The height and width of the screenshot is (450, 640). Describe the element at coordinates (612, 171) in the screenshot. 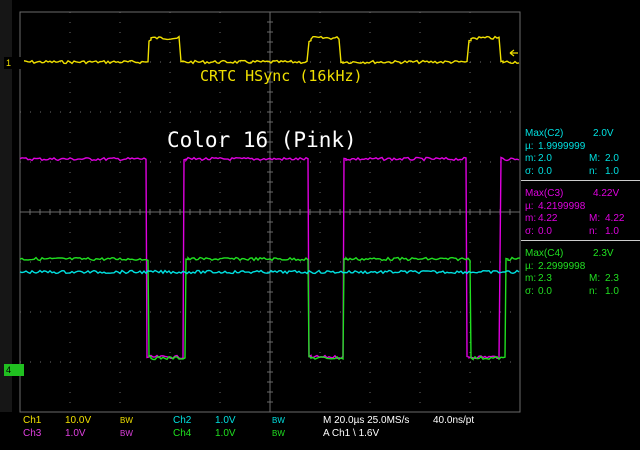

I see `meas-c2-n-value: 1.0` at that location.